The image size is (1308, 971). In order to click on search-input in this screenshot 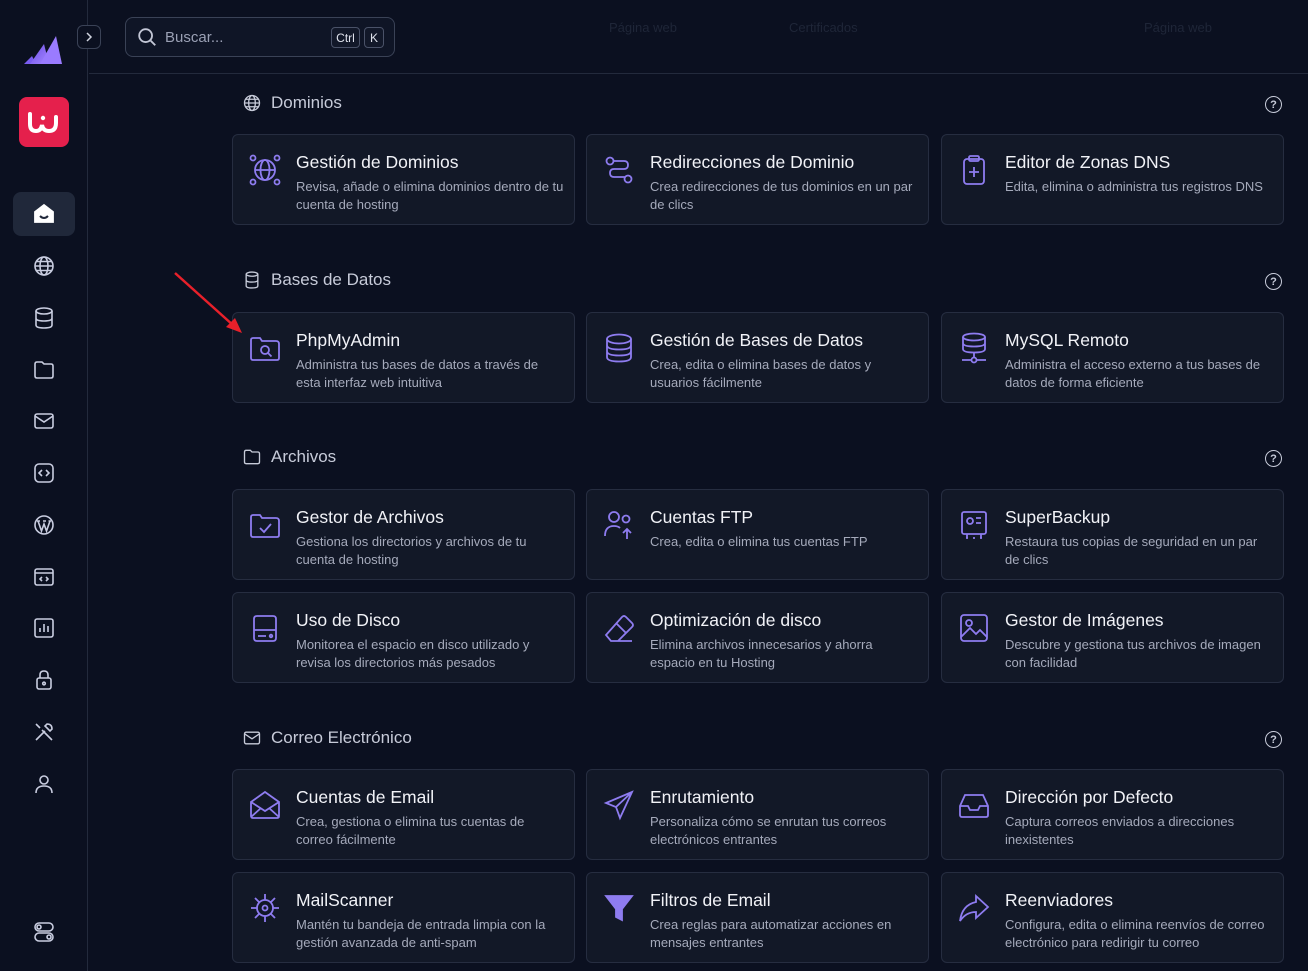, I will do `click(240, 37)`.